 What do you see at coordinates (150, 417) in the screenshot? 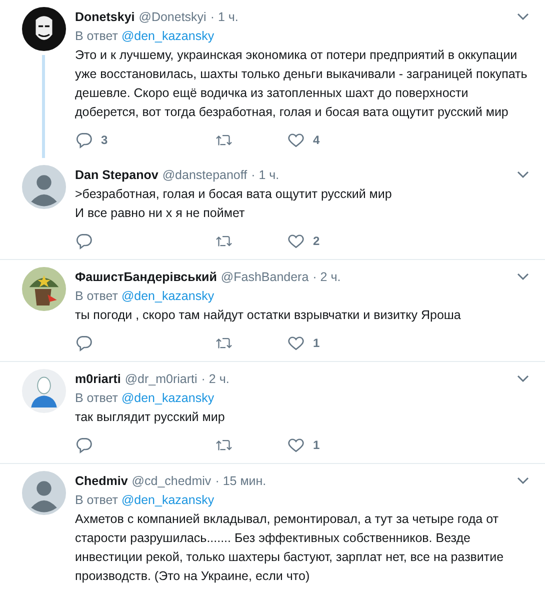
I see `tweet-text: так выглядит русский мир` at bounding box center [150, 417].